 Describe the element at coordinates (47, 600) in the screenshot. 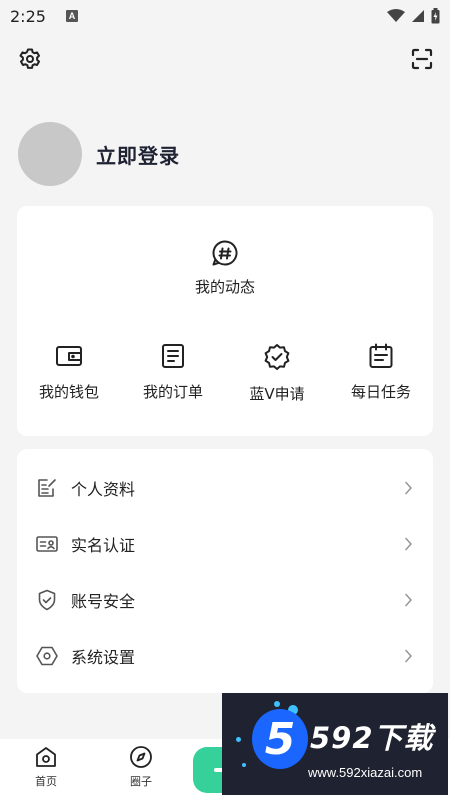

I see `shield-icon` at that location.